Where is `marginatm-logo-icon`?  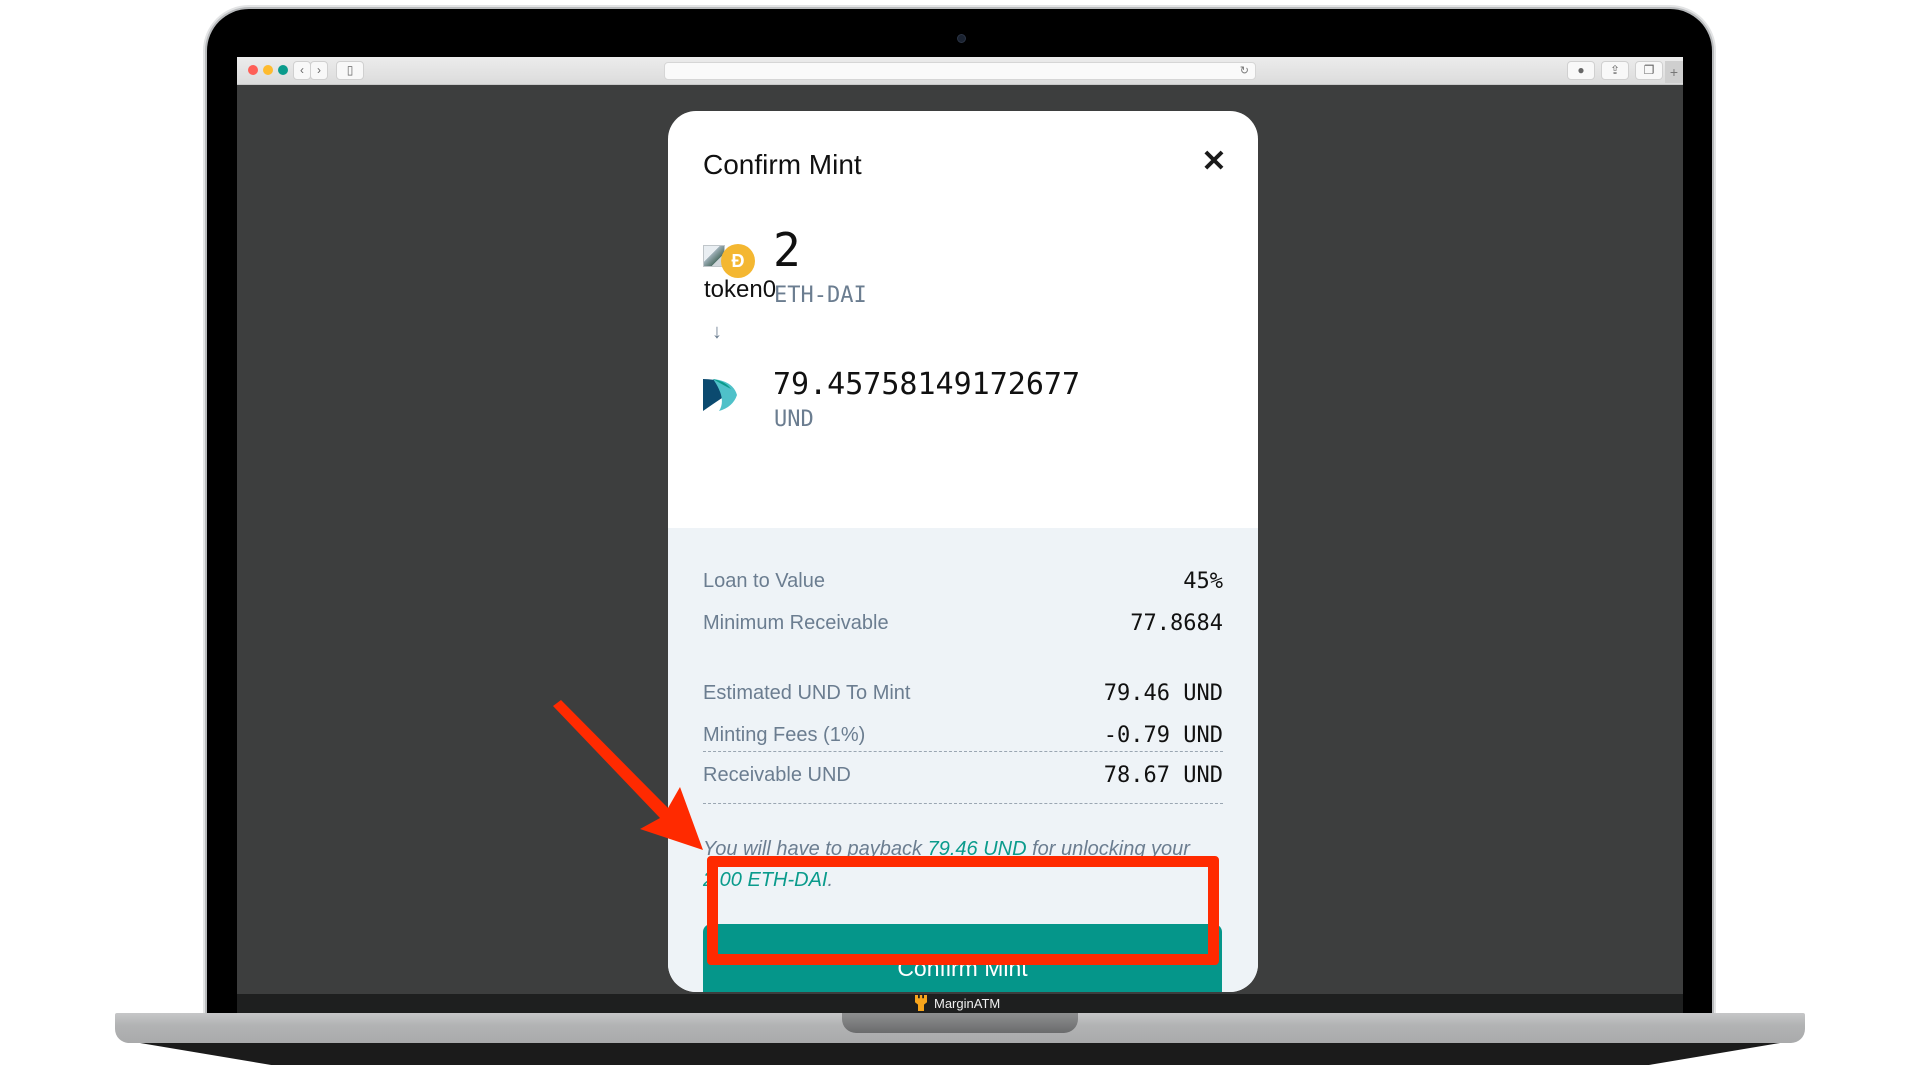 marginatm-logo-icon is located at coordinates (921, 1003).